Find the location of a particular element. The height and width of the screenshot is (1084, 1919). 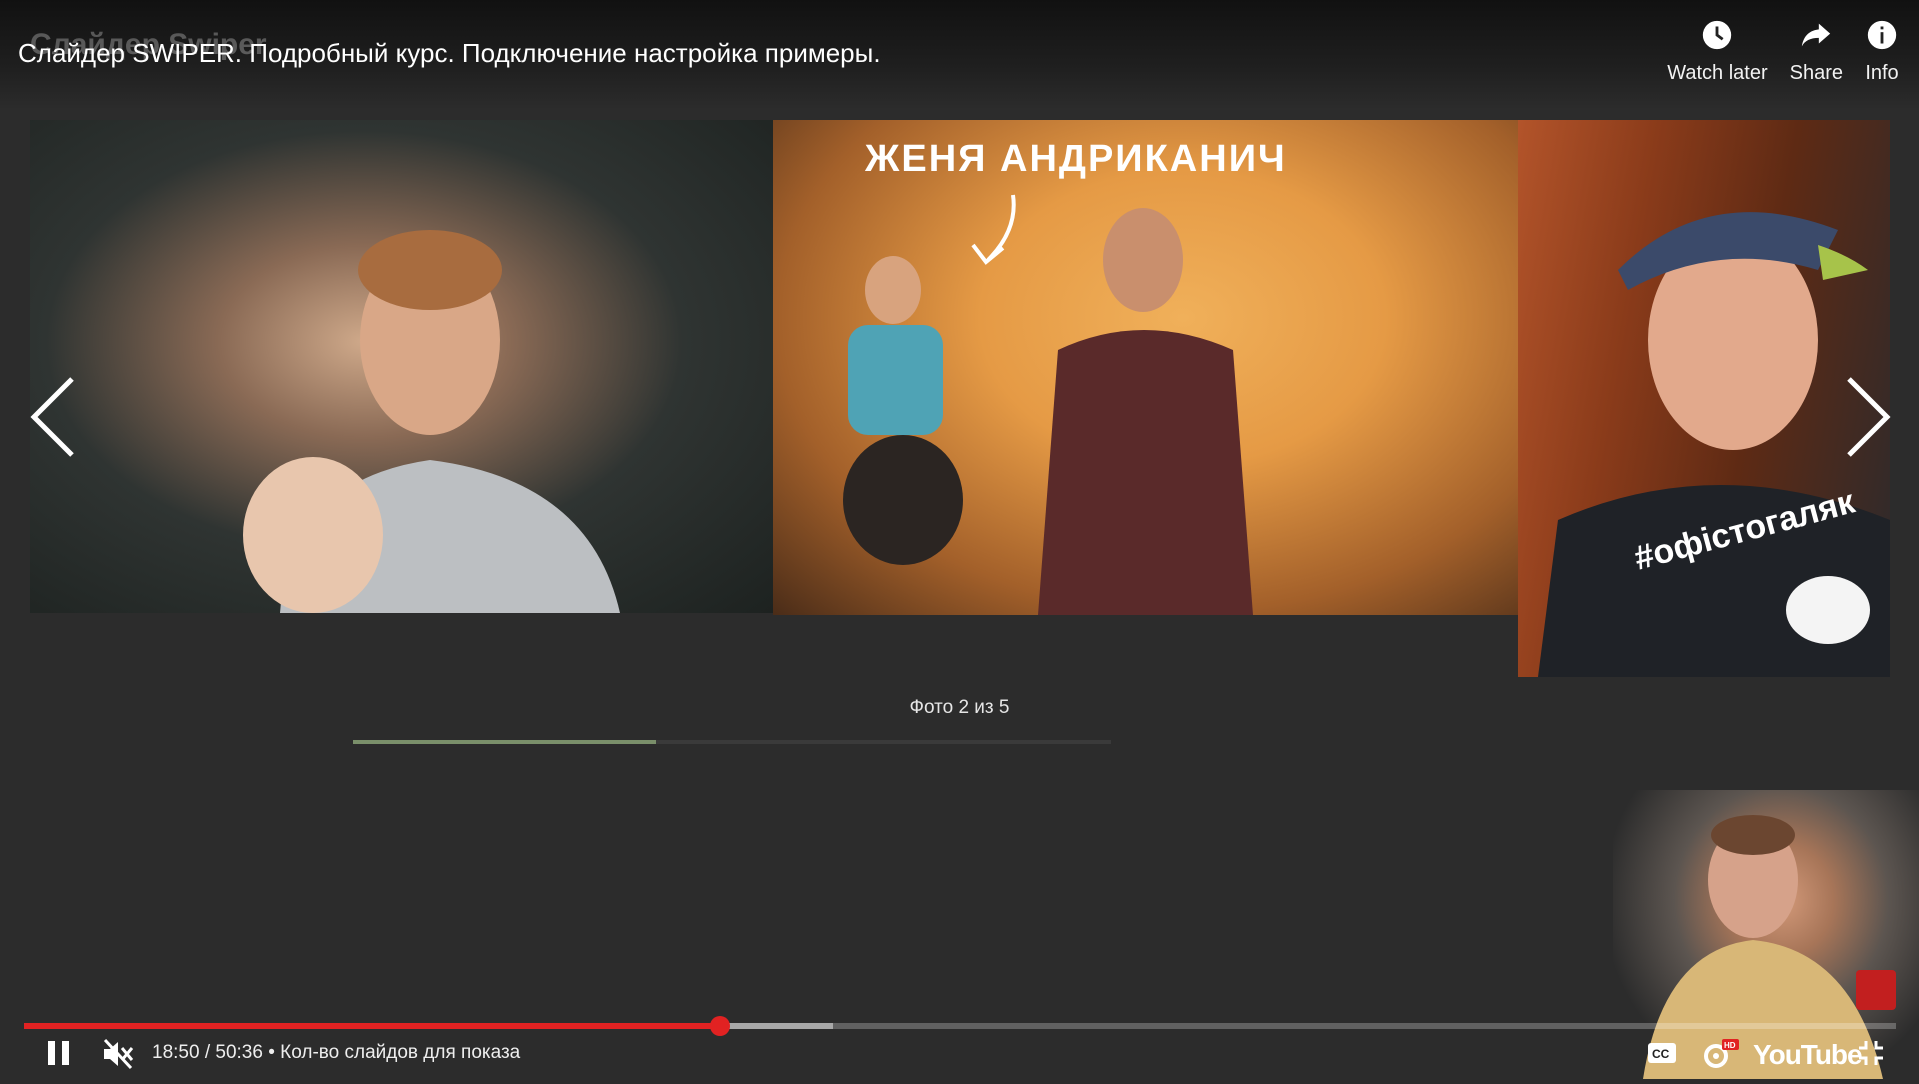

slider-progress-bar is located at coordinates (732, 742).